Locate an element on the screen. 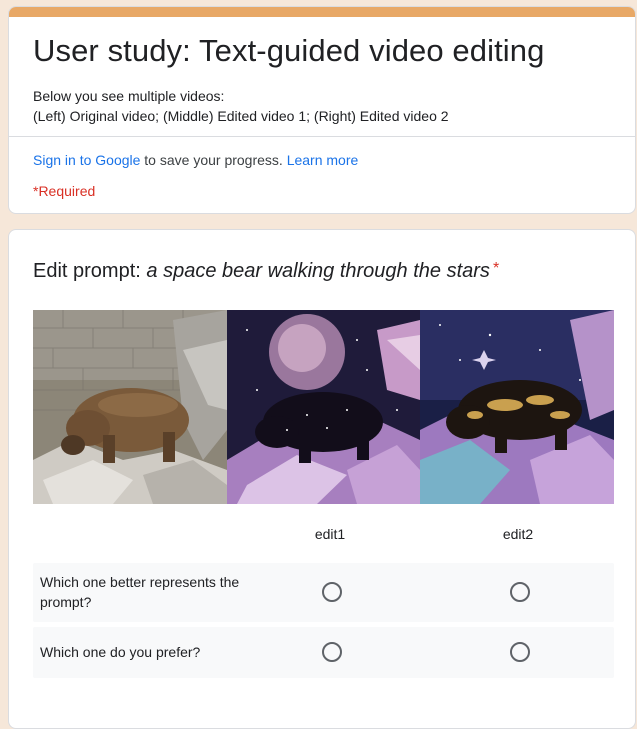  radio-row2-edit2 is located at coordinates (520, 652).